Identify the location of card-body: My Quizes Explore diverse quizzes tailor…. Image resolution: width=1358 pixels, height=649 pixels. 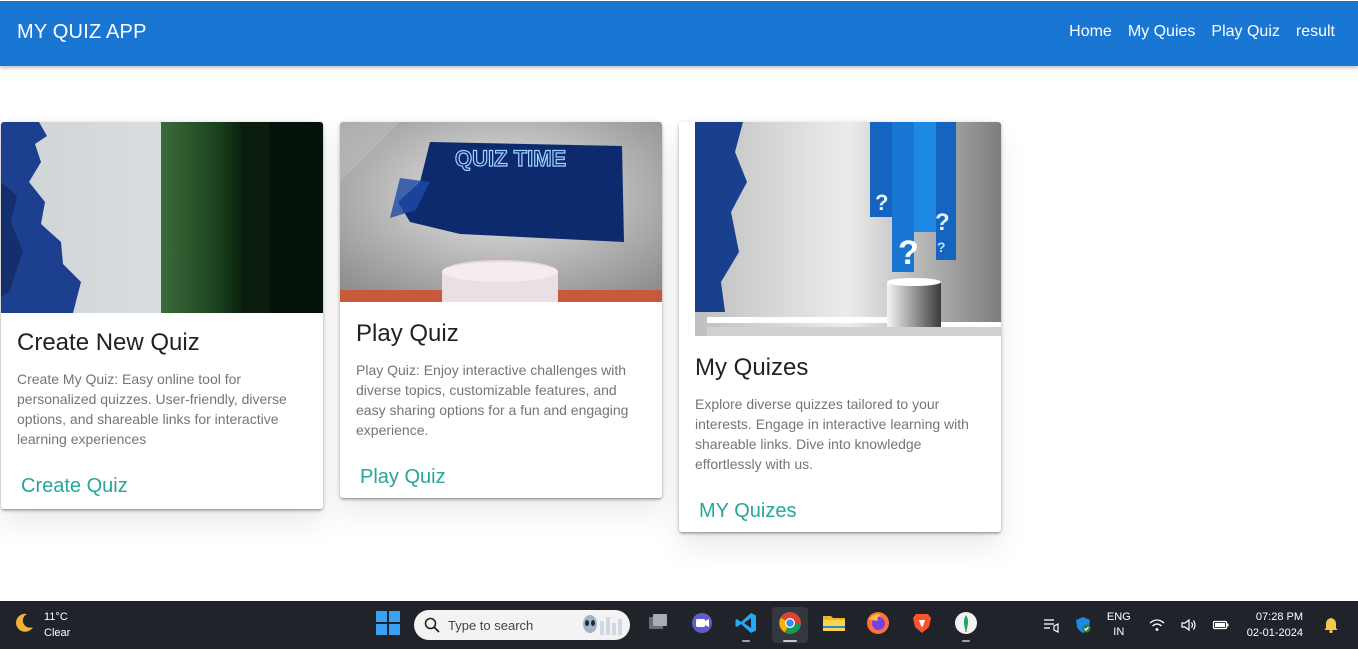
(840, 405).